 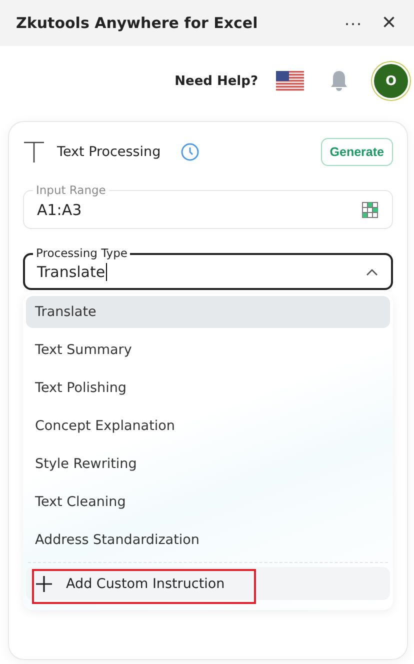 What do you see at coordinates (353, 23) in the screenshot?
I see `more-button: ···` at bounding box center [353, 23].